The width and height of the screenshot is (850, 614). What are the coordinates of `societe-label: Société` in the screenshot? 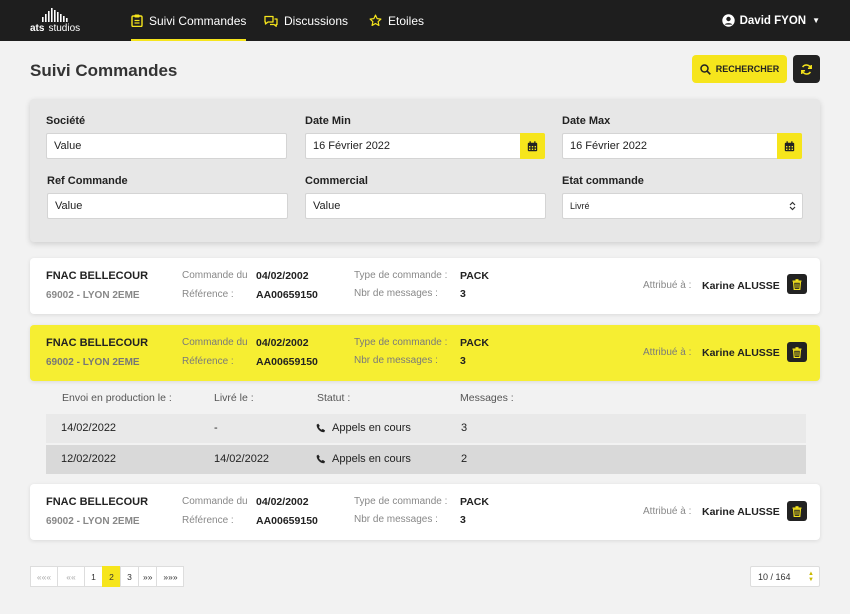 It's located at (66, 121).